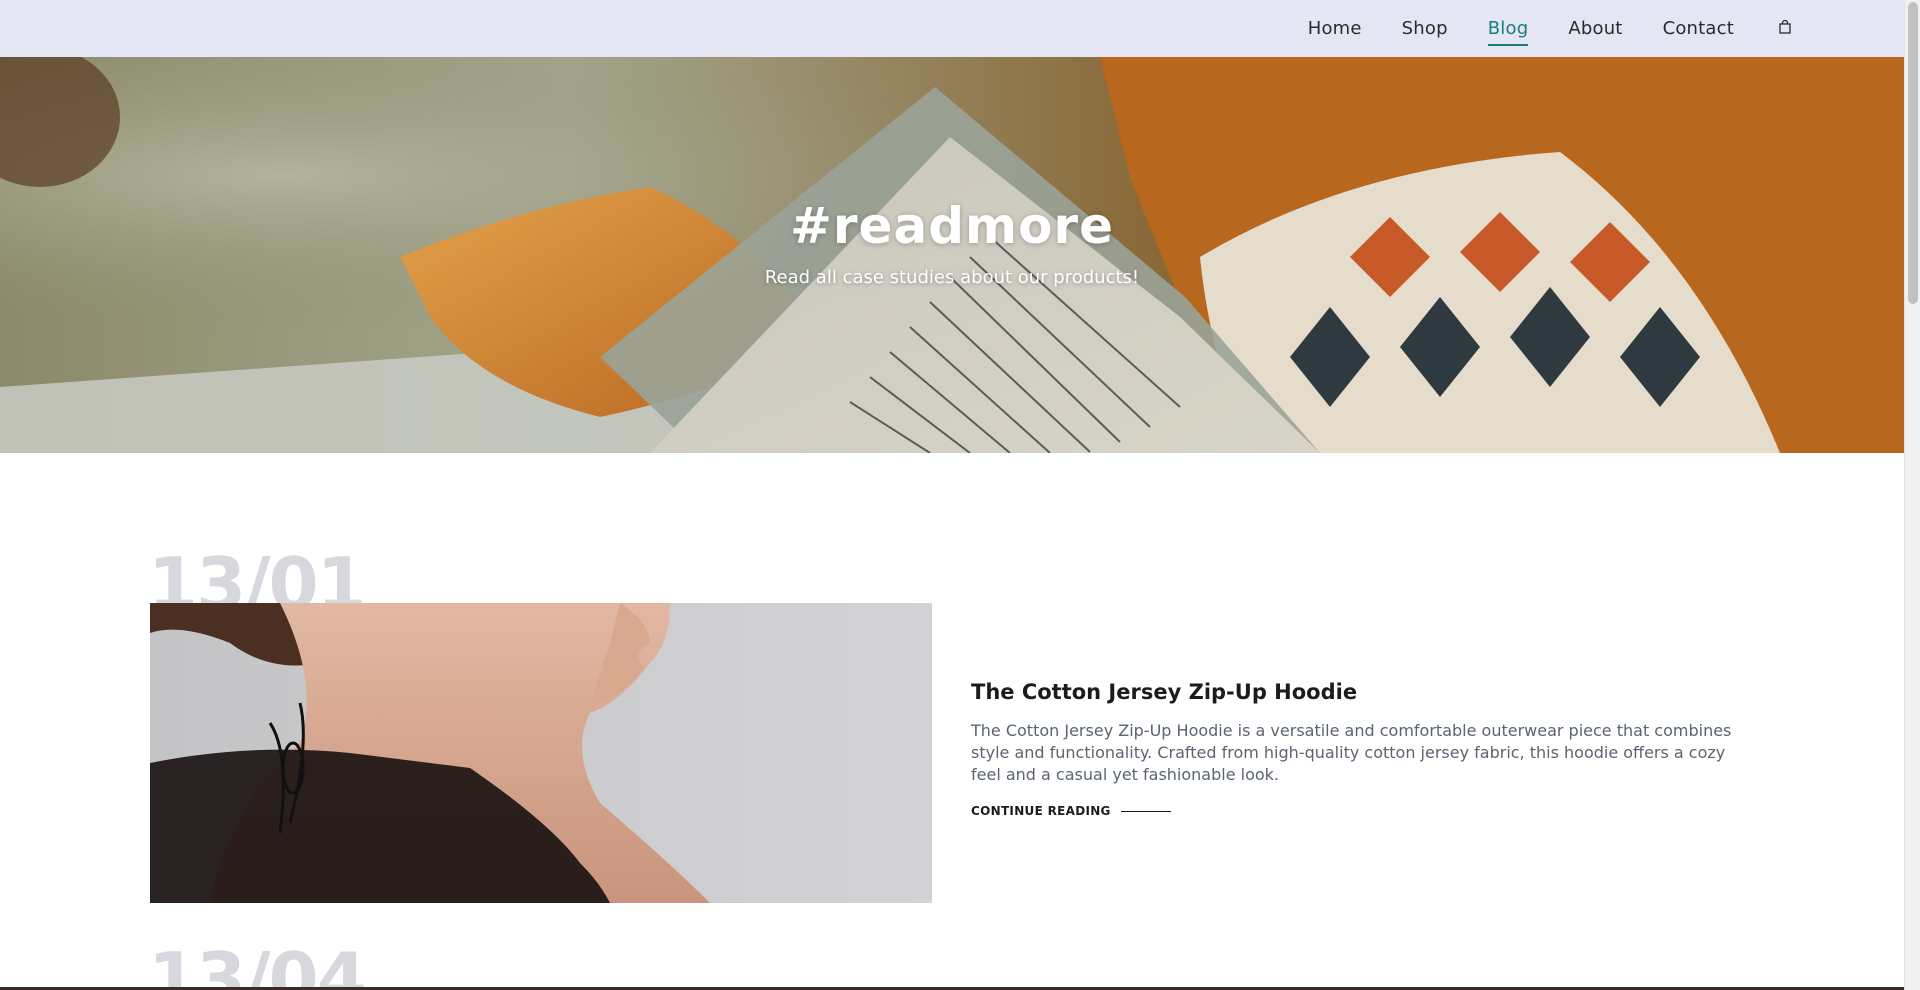 This screenshot has width=1920, height=990. What do you see at coordinates (1550, 30) in the screenshot?
I see `main-nav: Home Shop Blog About Contact` at bounding box center [1550, 30].